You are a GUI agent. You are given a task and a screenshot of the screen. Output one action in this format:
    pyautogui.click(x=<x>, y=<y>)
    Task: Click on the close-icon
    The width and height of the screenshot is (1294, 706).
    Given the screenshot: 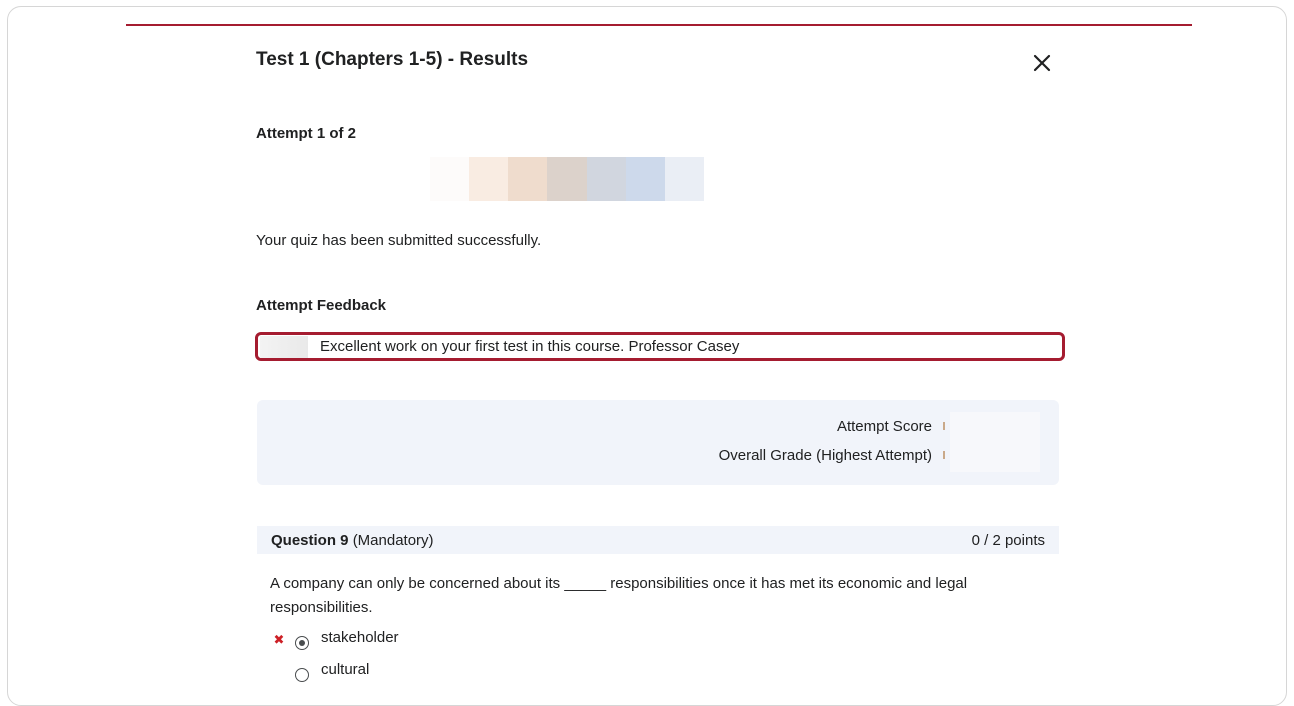 What is the action you would take?
    pyautogui.click(x=1042, y=63)
    